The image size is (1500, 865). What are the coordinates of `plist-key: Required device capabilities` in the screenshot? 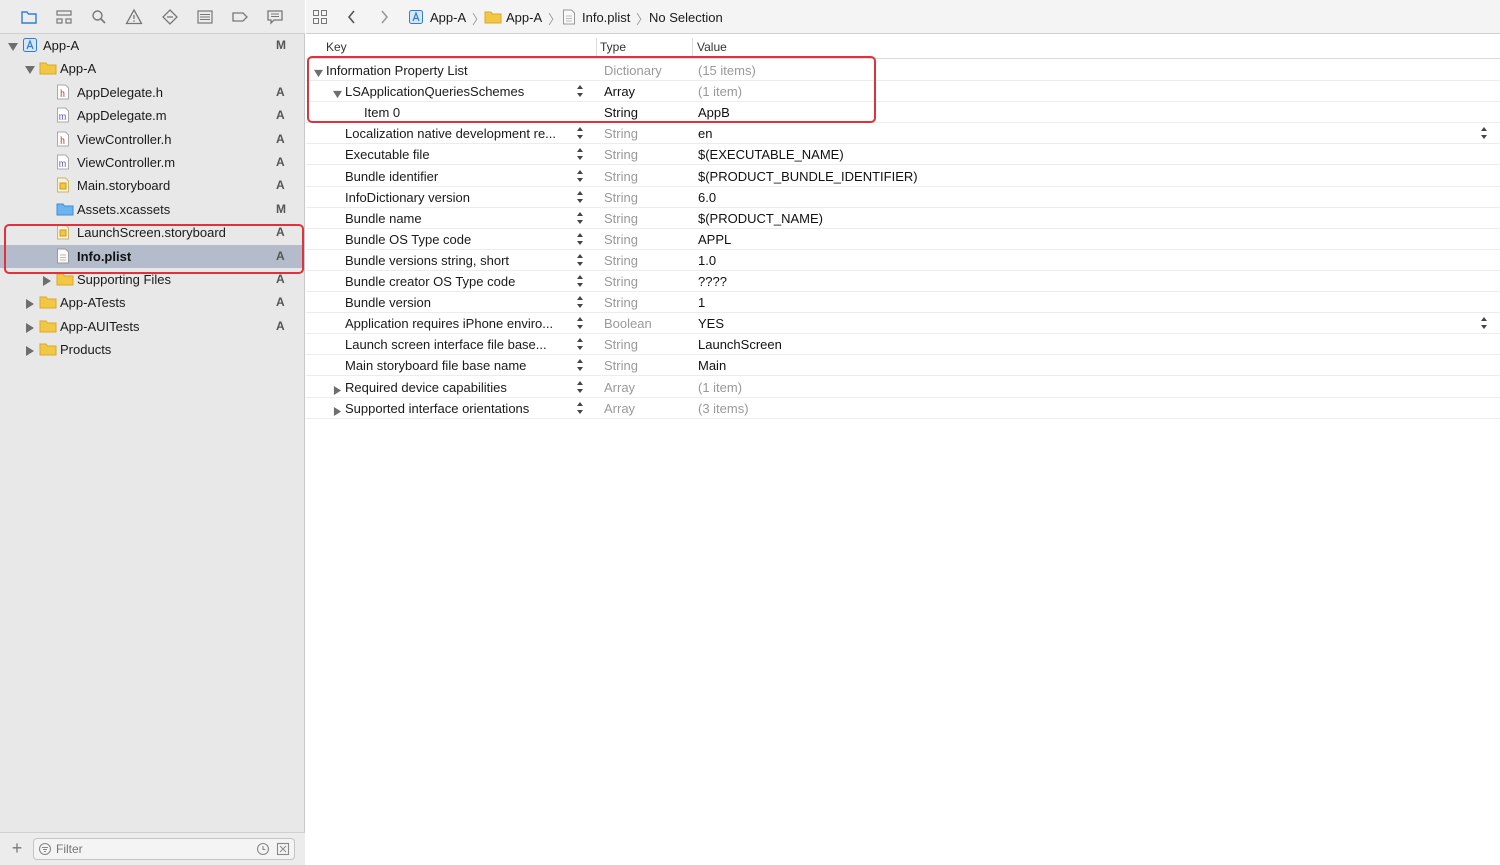 It's located at (426, 387).